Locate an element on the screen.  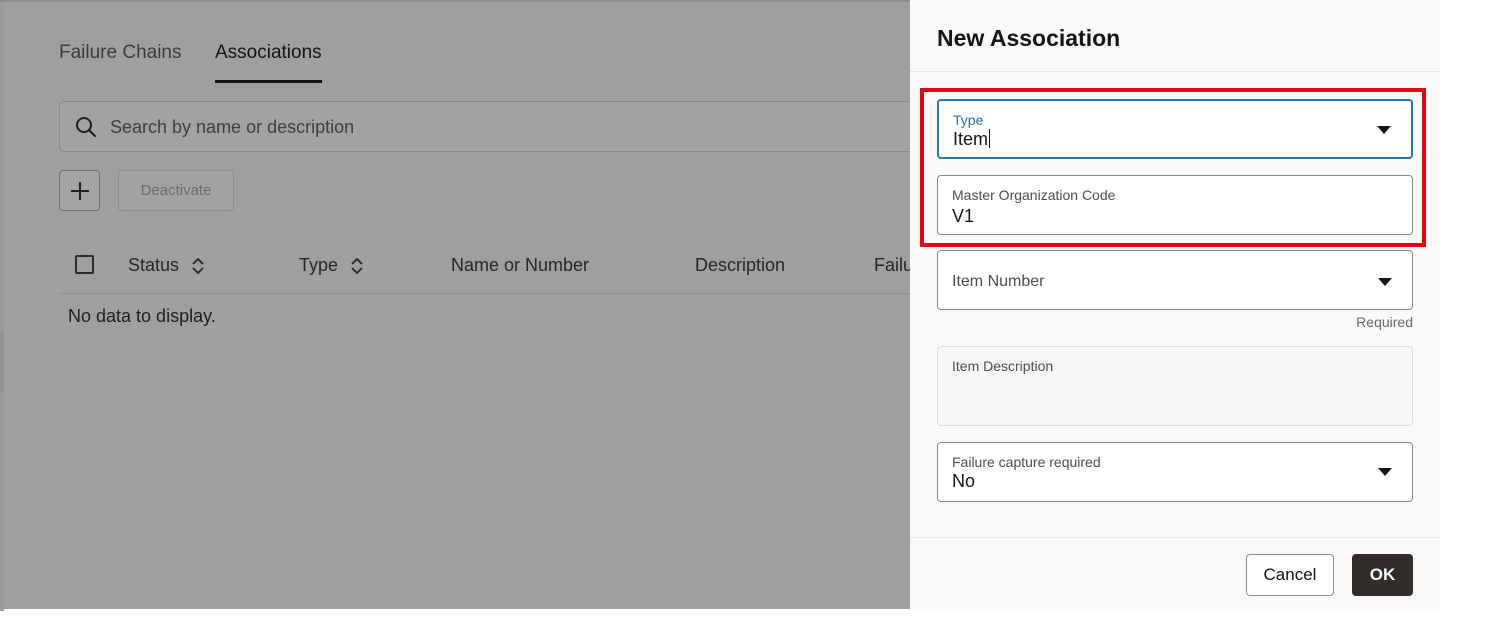
item-description-label: Item Description is located at coordinates (1003, 366).